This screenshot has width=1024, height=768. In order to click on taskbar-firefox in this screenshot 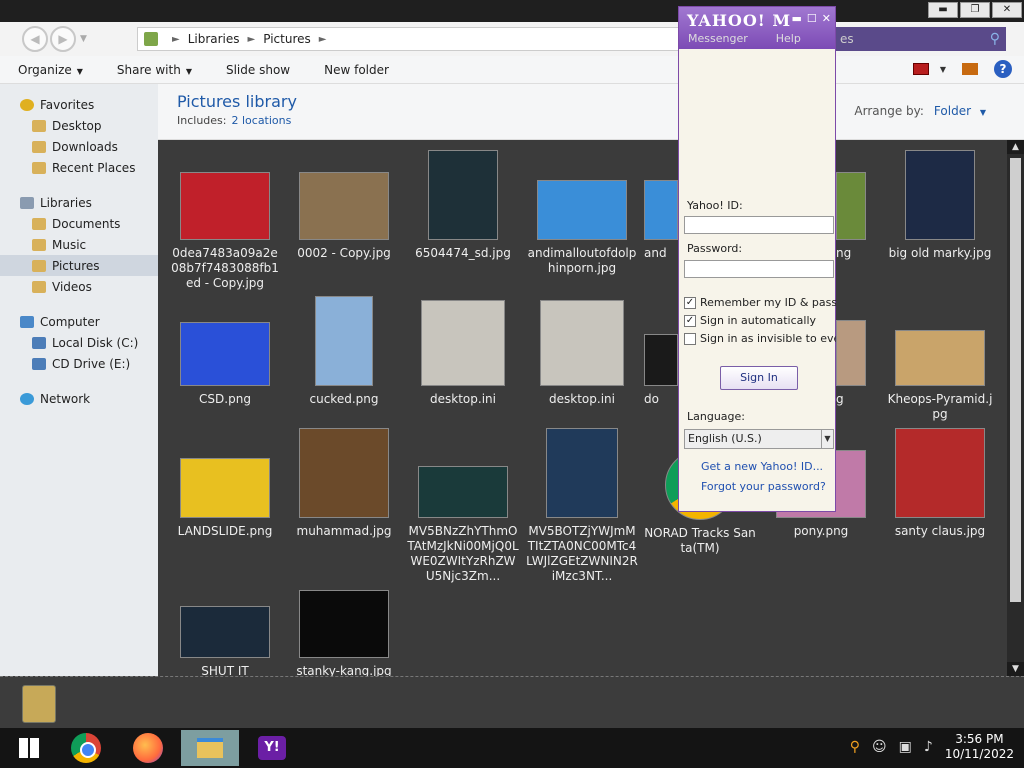, I will do `click(148, 748)`.